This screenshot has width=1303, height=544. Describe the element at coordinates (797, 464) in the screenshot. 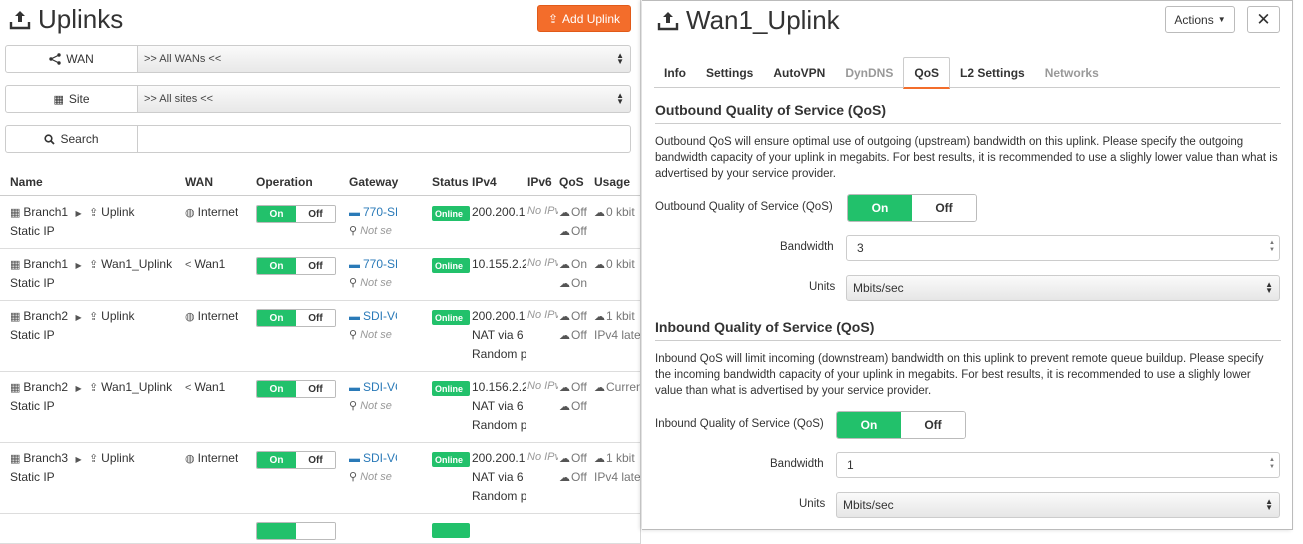

I see `inbound-bandwidth-label: Bandwidth` at that location.